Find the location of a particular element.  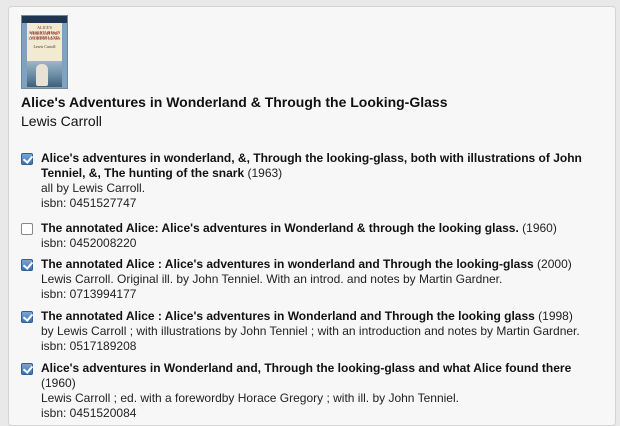

edition-year: (2000) is located at coordinates (554, 264).